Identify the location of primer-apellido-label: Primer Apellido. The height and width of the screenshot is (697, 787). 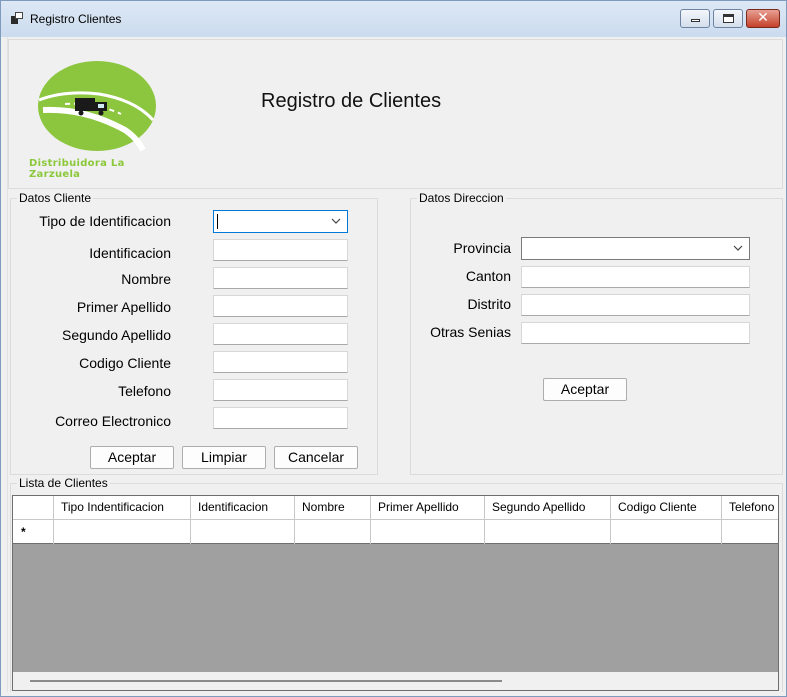
(123, 307).